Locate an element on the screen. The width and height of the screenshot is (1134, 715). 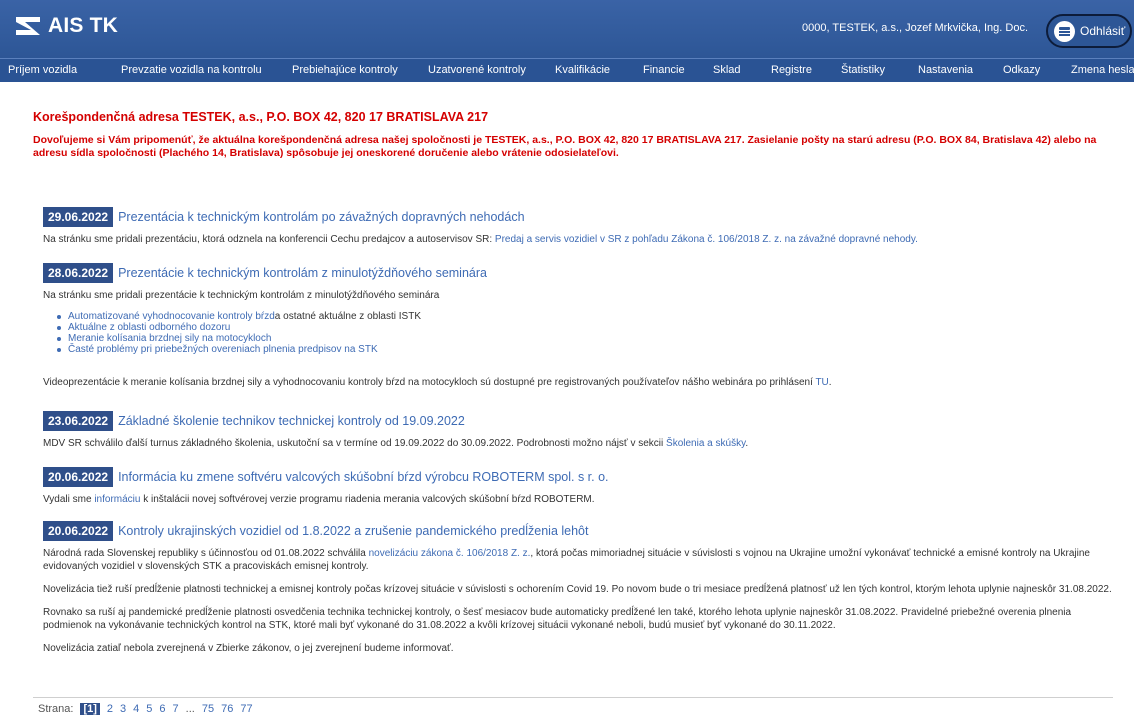
page-link: 5 is located at coordinates (149, 709).